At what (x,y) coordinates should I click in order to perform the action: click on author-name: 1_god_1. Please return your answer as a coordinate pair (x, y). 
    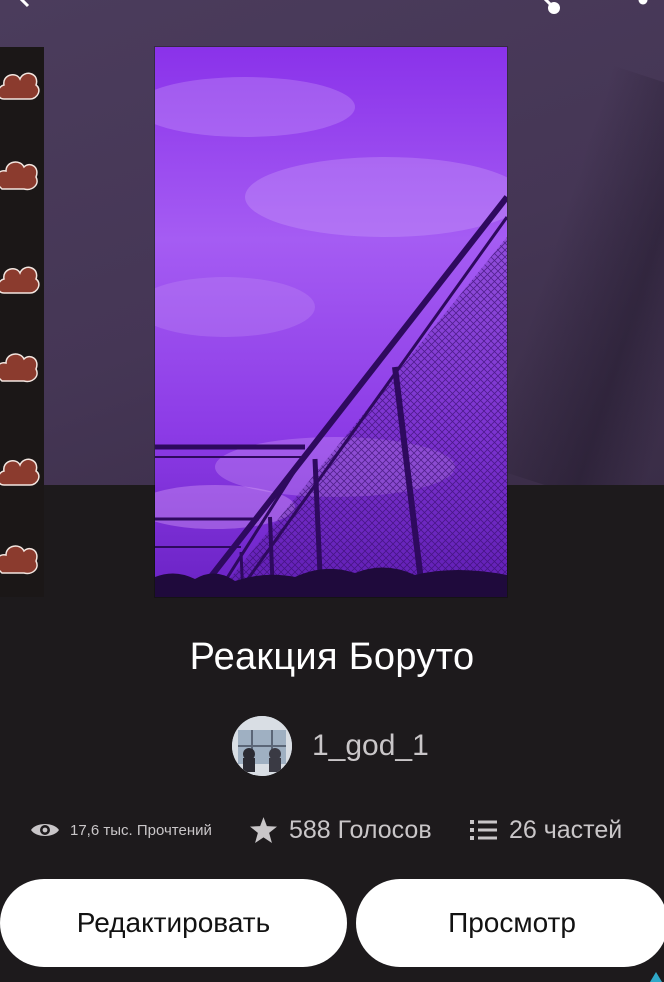
    Looking at the image, I should click on (370, 746).